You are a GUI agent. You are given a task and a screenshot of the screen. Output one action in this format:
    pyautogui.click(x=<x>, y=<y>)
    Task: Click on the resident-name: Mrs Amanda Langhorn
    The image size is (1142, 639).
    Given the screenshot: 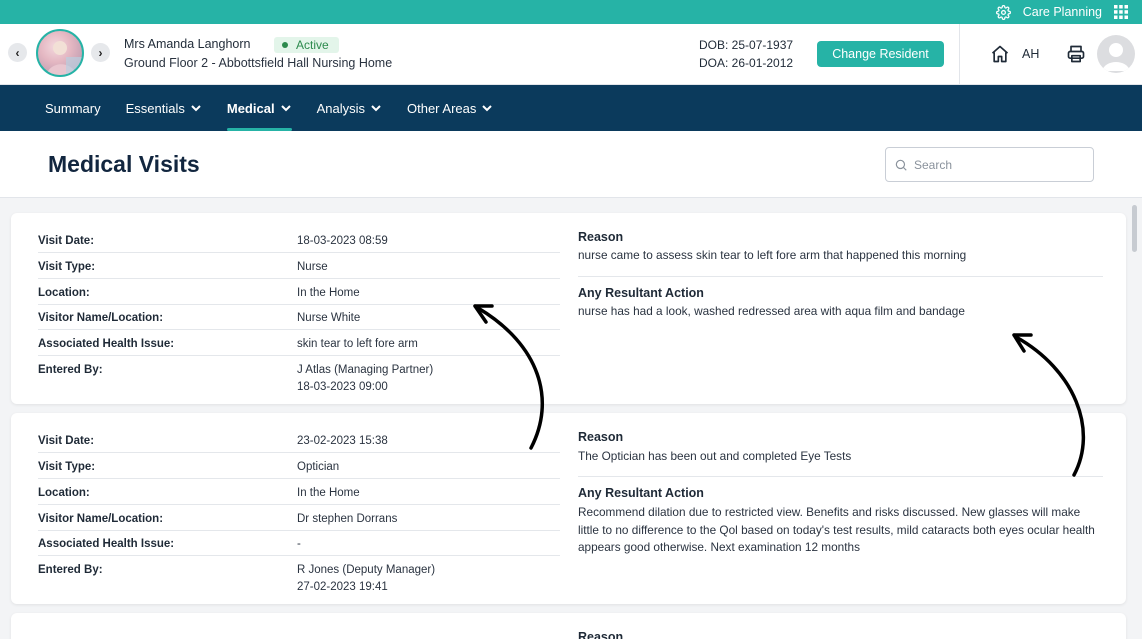 What is the action you would take?
    pyautogui.click(x=187, y=44)
    